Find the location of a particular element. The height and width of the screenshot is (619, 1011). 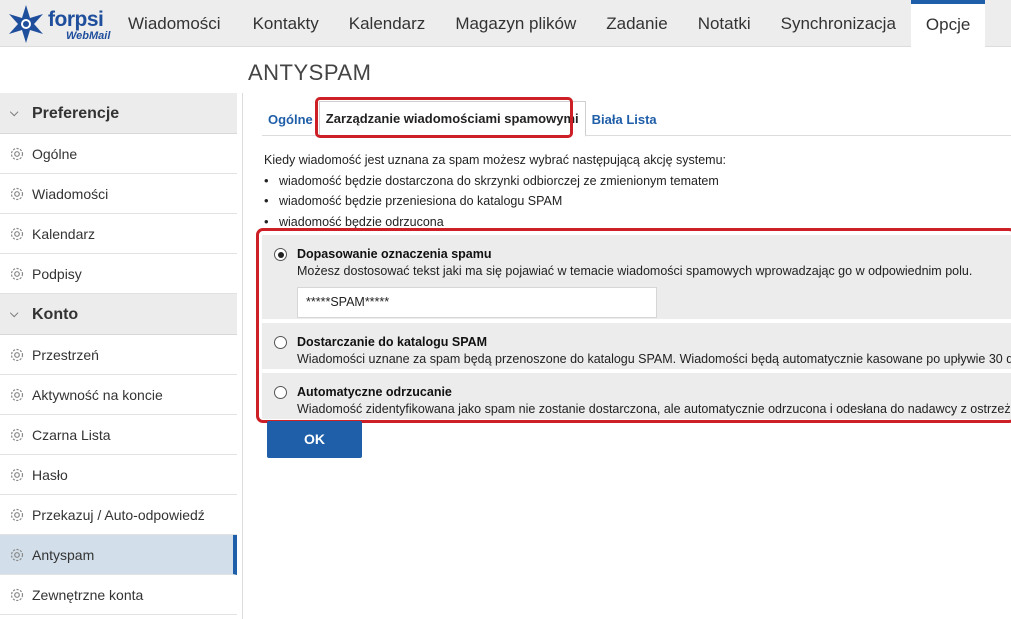

sidebar-item-label: Antyspam is located at coordinates (63, 554).